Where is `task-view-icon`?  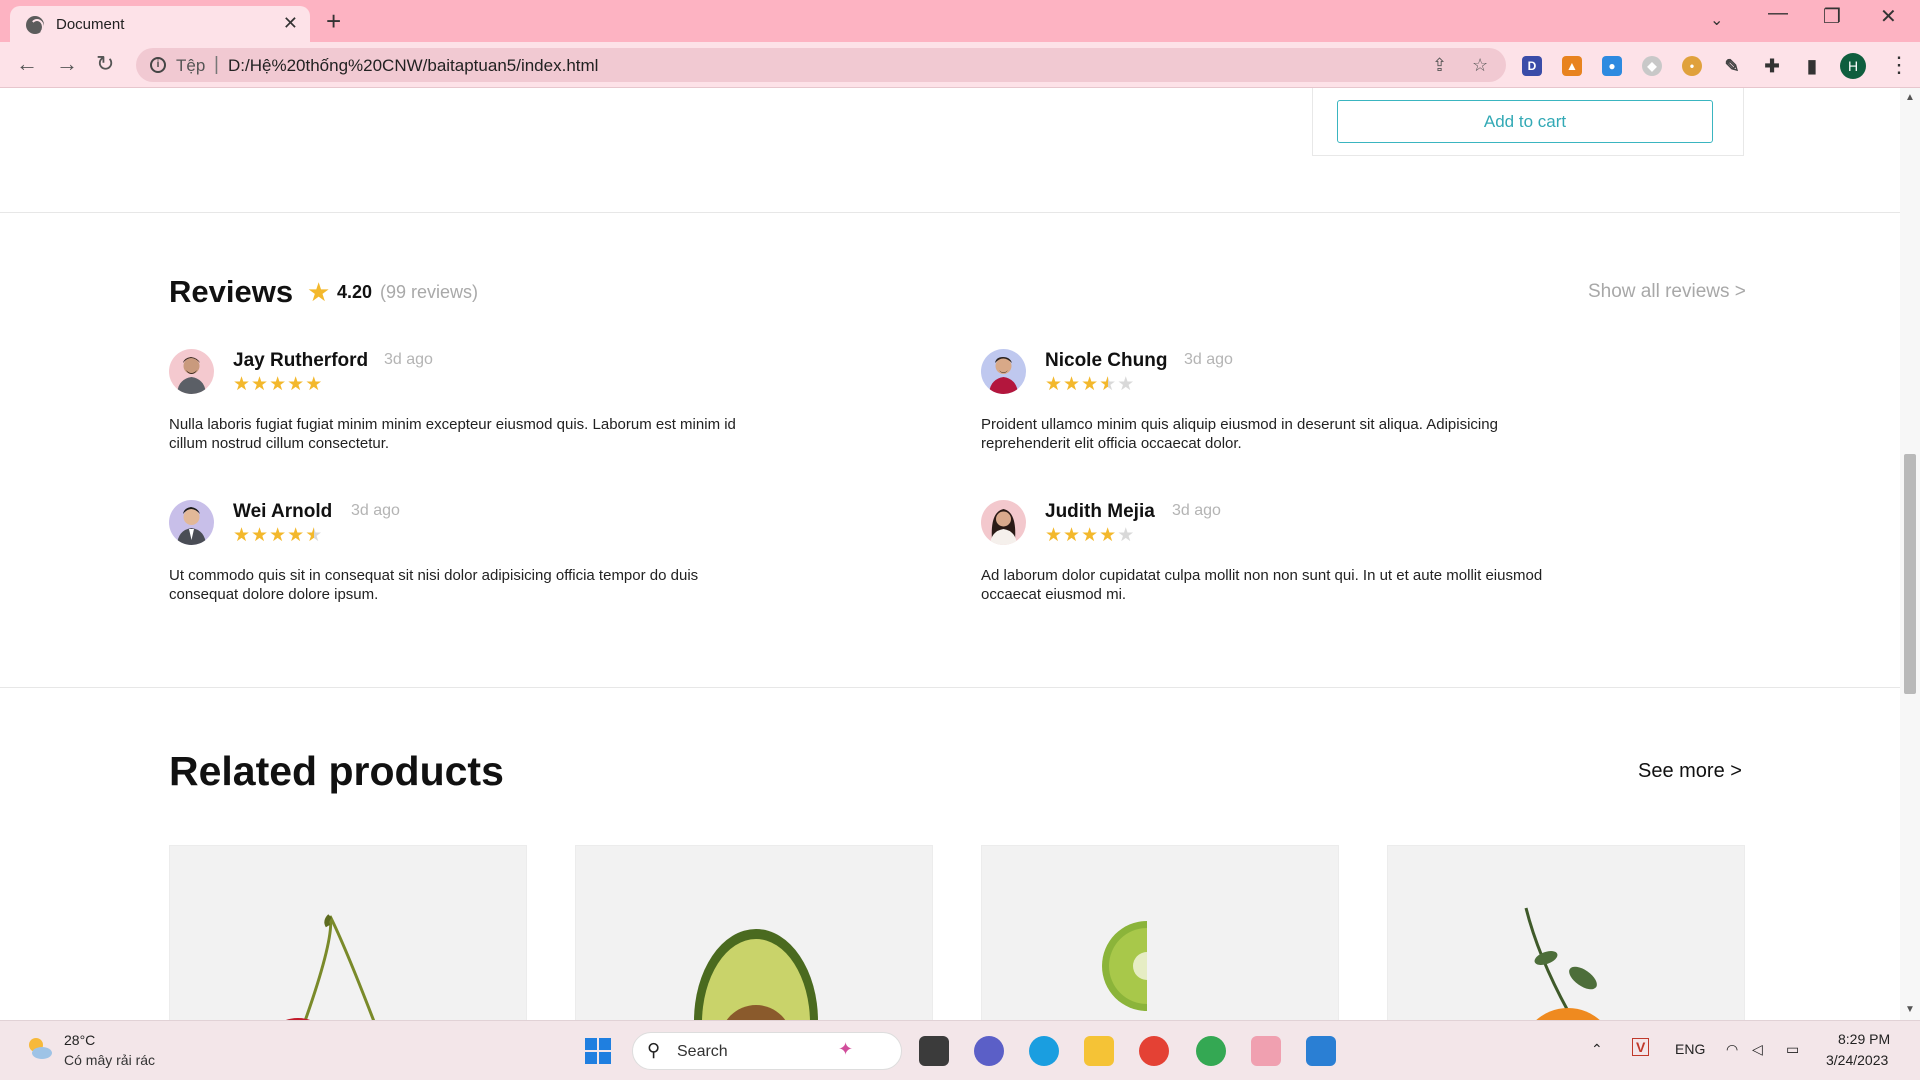
task-view-icon is located at coordinates (934, 1051).